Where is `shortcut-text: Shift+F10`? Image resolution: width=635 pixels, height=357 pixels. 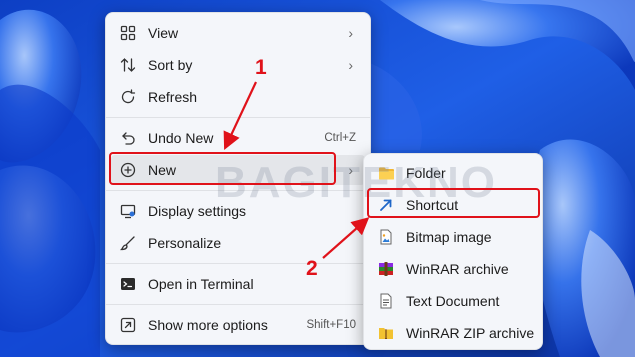 shortcut-text: Shift+F10 is located at coordinates (331, 325).